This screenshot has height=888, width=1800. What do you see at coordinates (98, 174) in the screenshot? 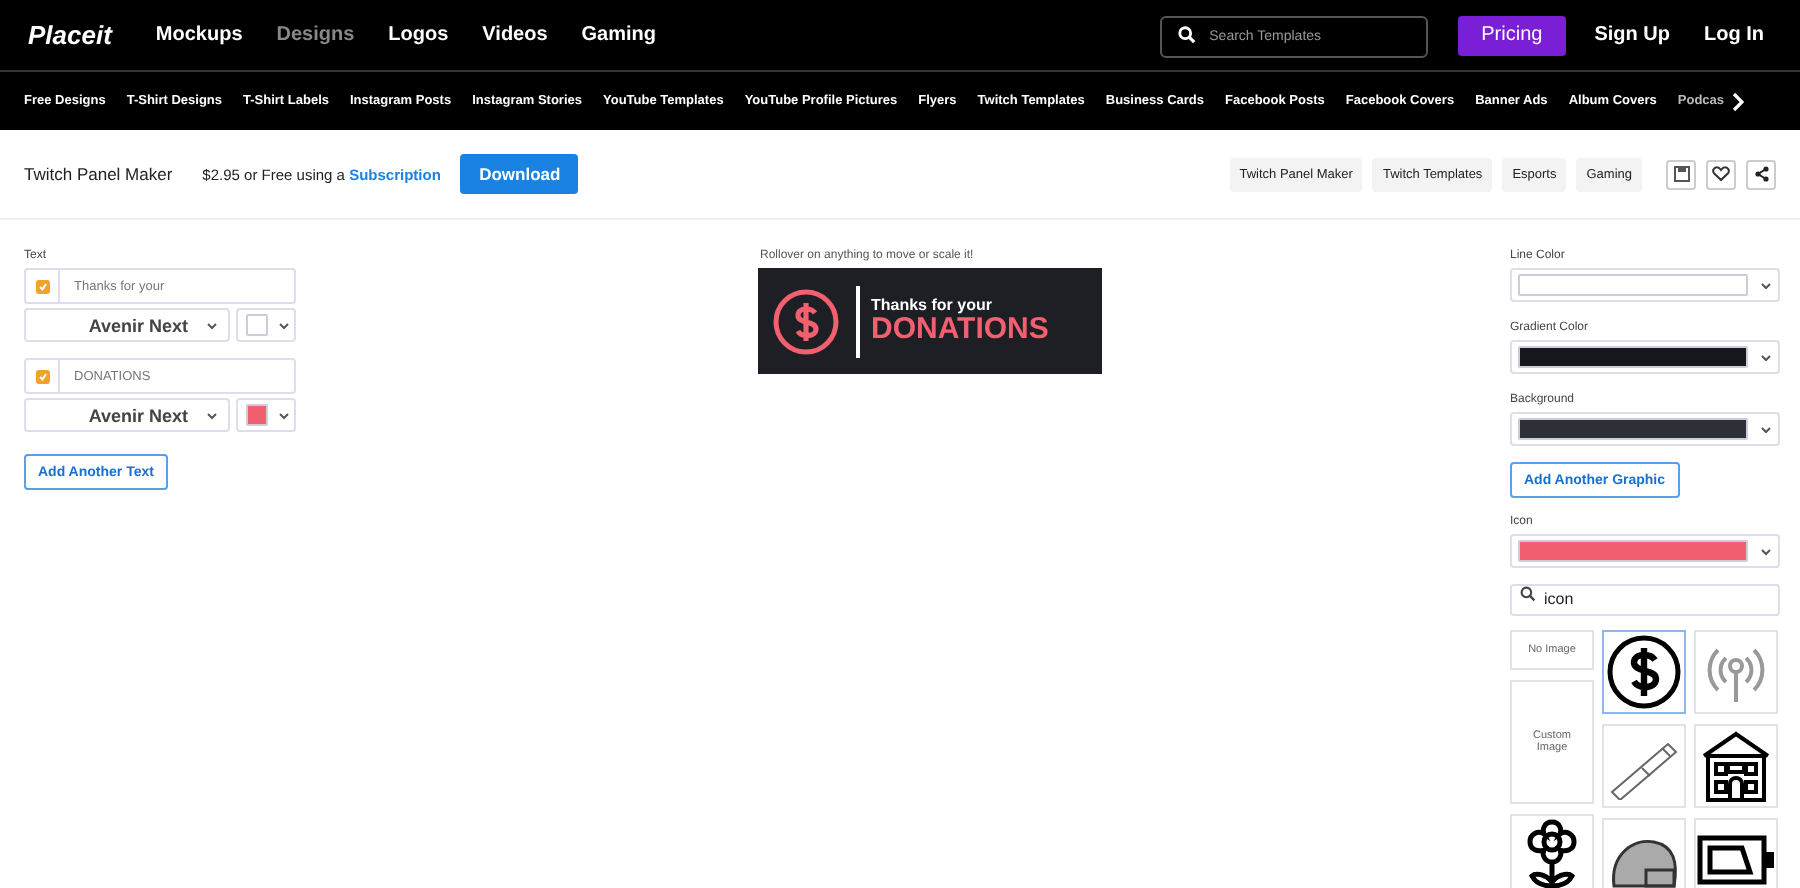
I see `page-title: Twitch Panel Maker` at bounding box center [98, 174].